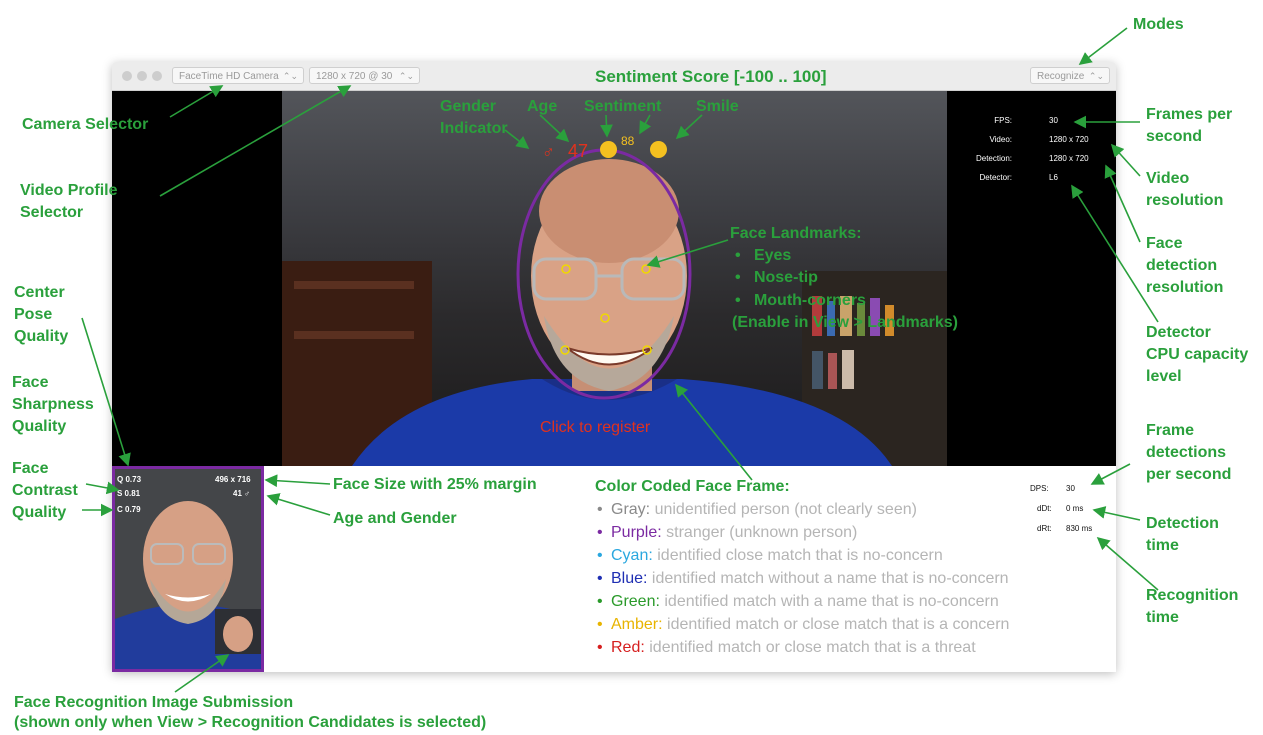 The height and width of the screenshot is (735, 1263). What do you see at coordinates (142, 76) in the screenshot?
I see `minimize-window-button` at bounding box center [142, 76].